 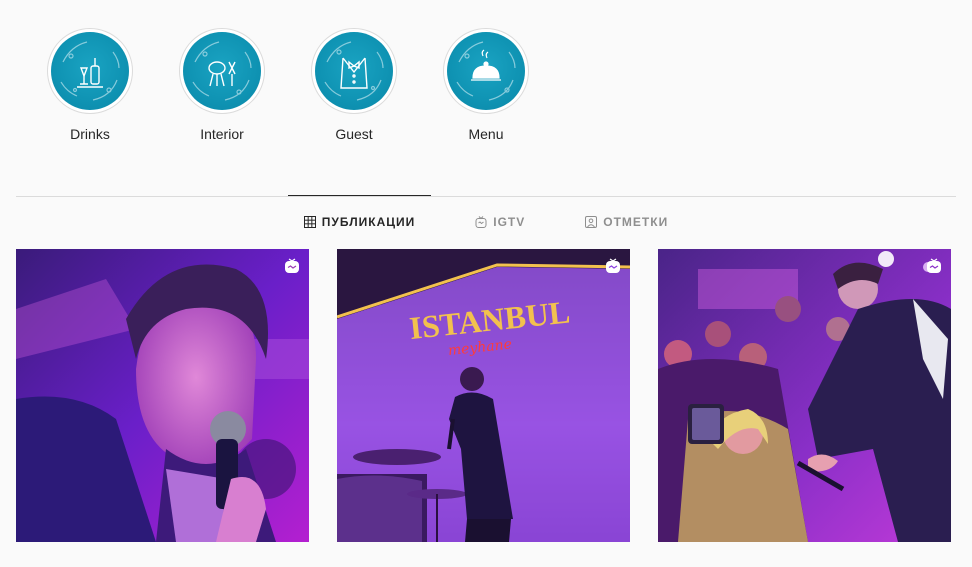 What do you see at coordinates (90, 134) in the screenshot?
I see `highlight-label: Drinks` at bounding box center [90, 134].